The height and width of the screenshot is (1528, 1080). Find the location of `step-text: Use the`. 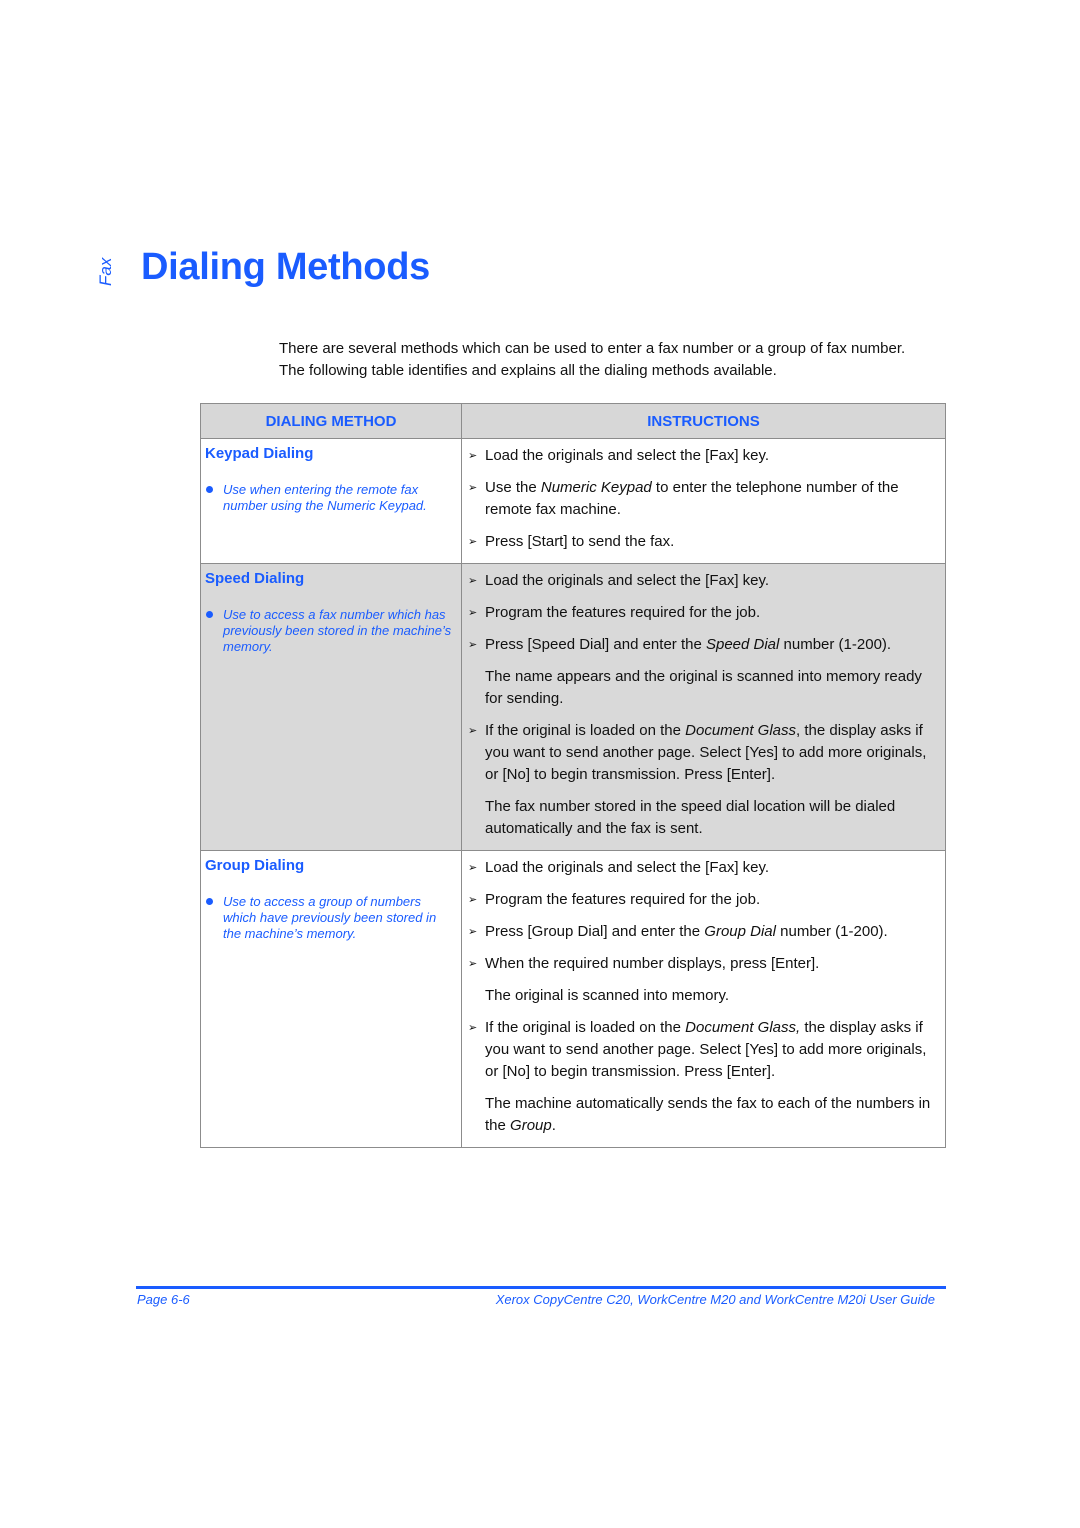

step-text: Use the is located at coordinates (513, 487).